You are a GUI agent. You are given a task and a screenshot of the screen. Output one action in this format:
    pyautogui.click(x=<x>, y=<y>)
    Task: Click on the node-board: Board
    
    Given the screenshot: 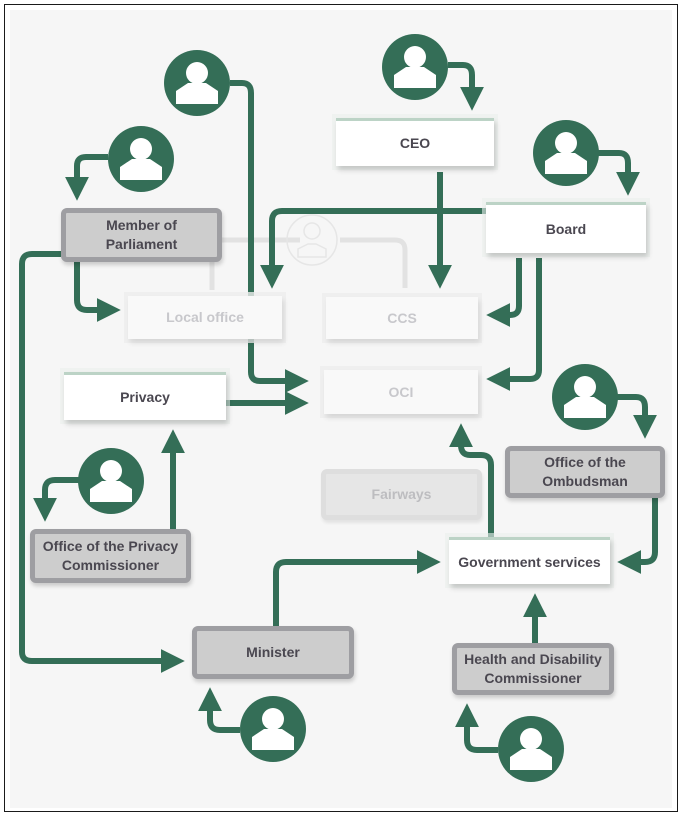 What is the action you would take?
    pyautogui.click(x=566, y=227)
    